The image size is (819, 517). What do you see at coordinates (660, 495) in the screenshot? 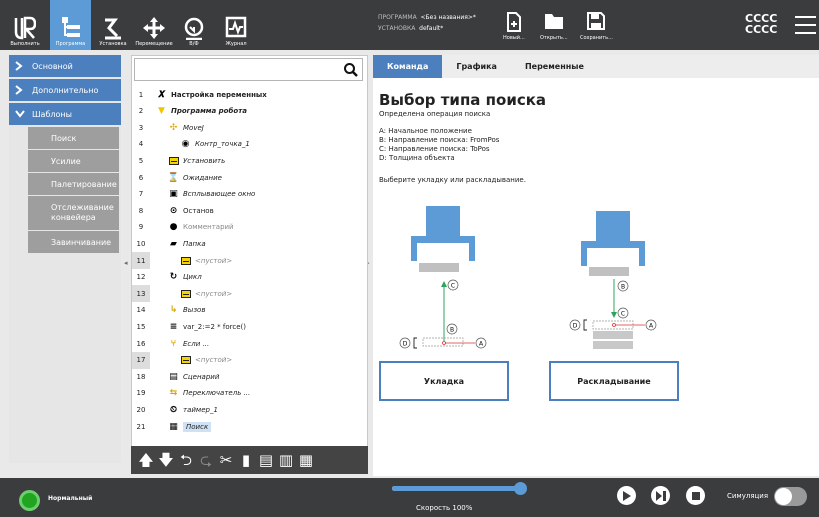
I see `step-button` at bounding box center [660, 495].